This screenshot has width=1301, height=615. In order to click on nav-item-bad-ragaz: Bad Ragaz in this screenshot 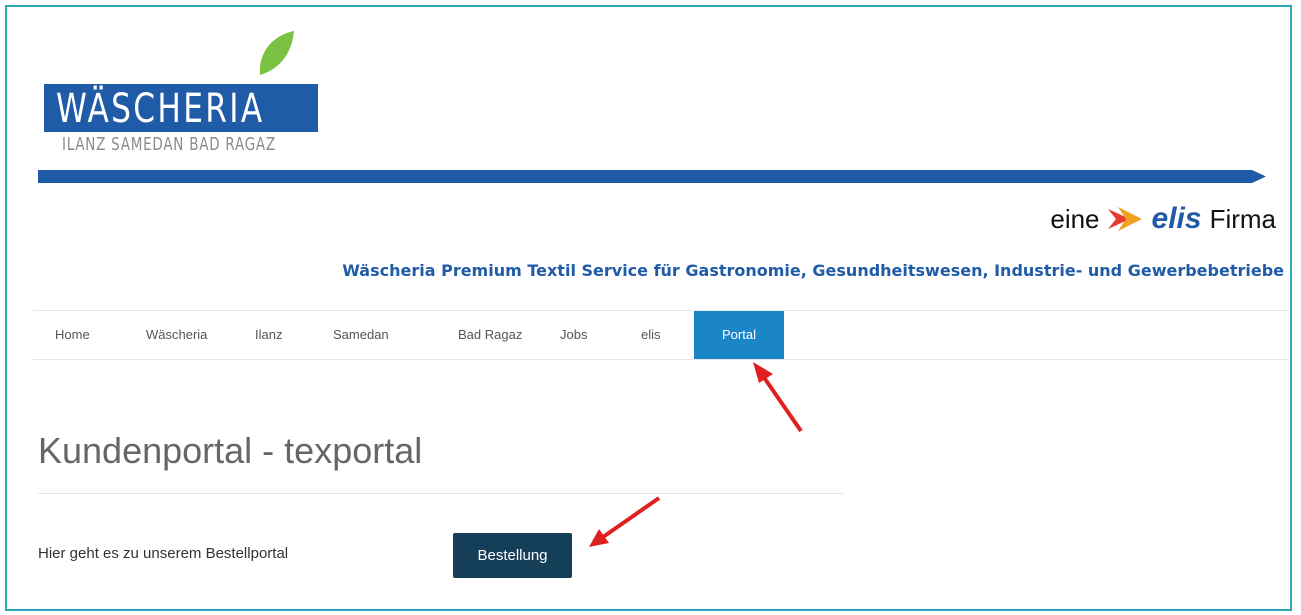, I will do `click(490, 335)`.